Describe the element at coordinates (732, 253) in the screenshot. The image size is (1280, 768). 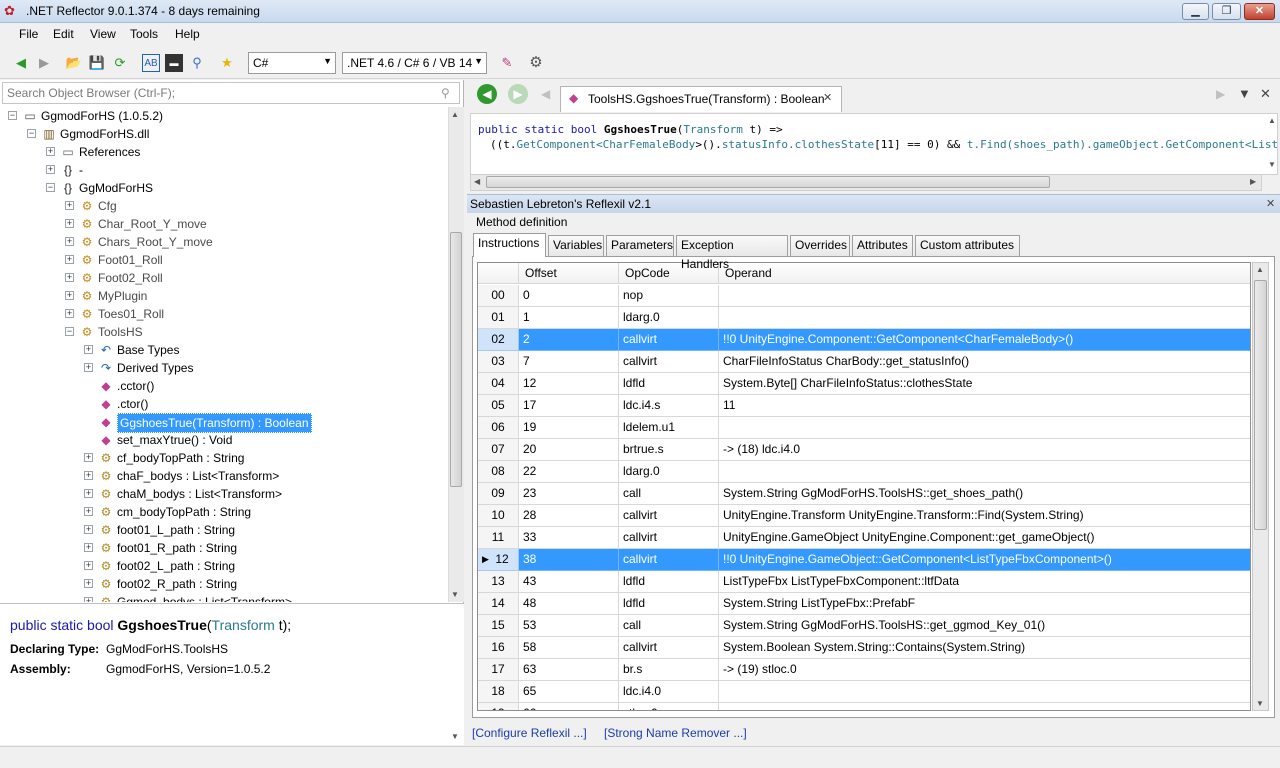
I see `tab-exception-handlers: Exception Handlers` at that location.